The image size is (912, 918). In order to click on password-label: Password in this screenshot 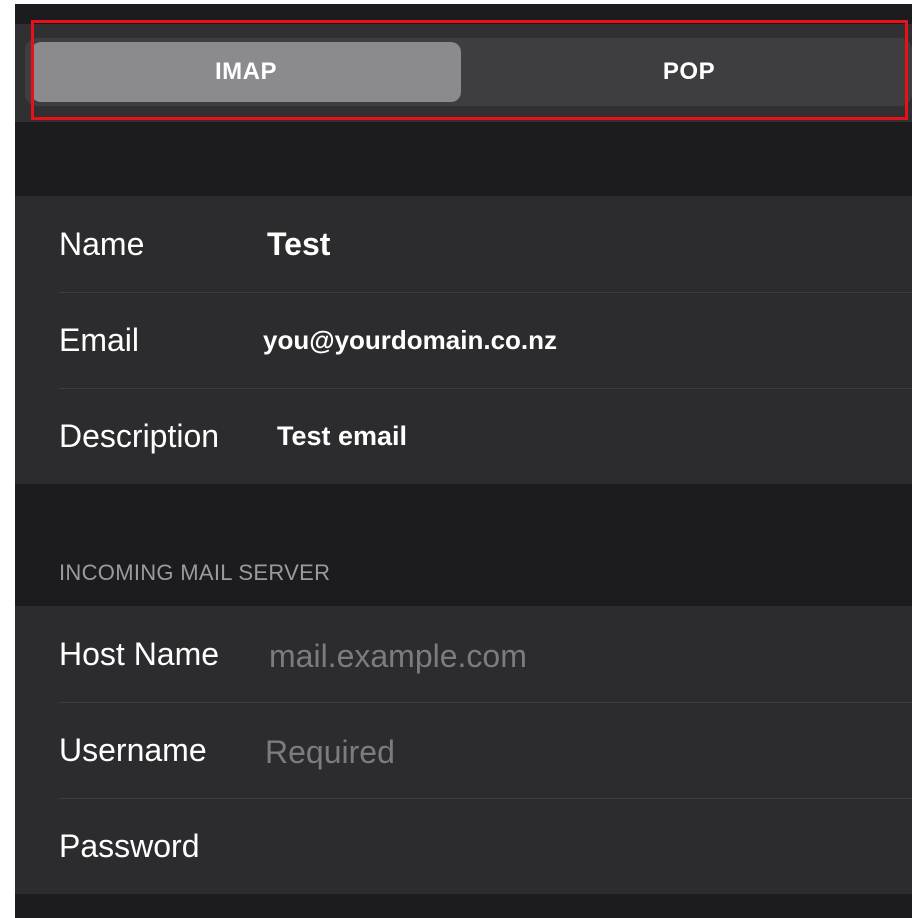, I will do `click(129, 845)`.